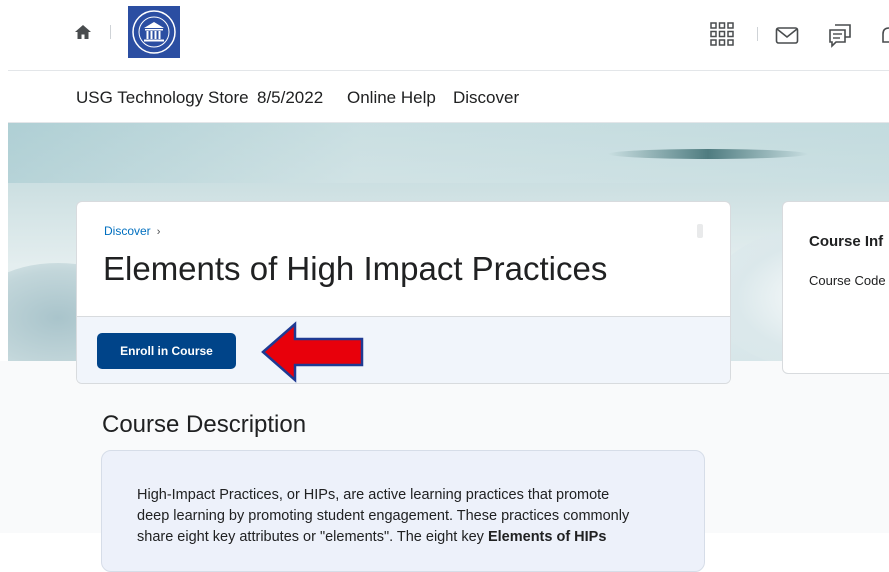  Describe the element at coordinates (127, 231) in the screenshot. I see `breadcrumb-discover-link: Discover` at that location.